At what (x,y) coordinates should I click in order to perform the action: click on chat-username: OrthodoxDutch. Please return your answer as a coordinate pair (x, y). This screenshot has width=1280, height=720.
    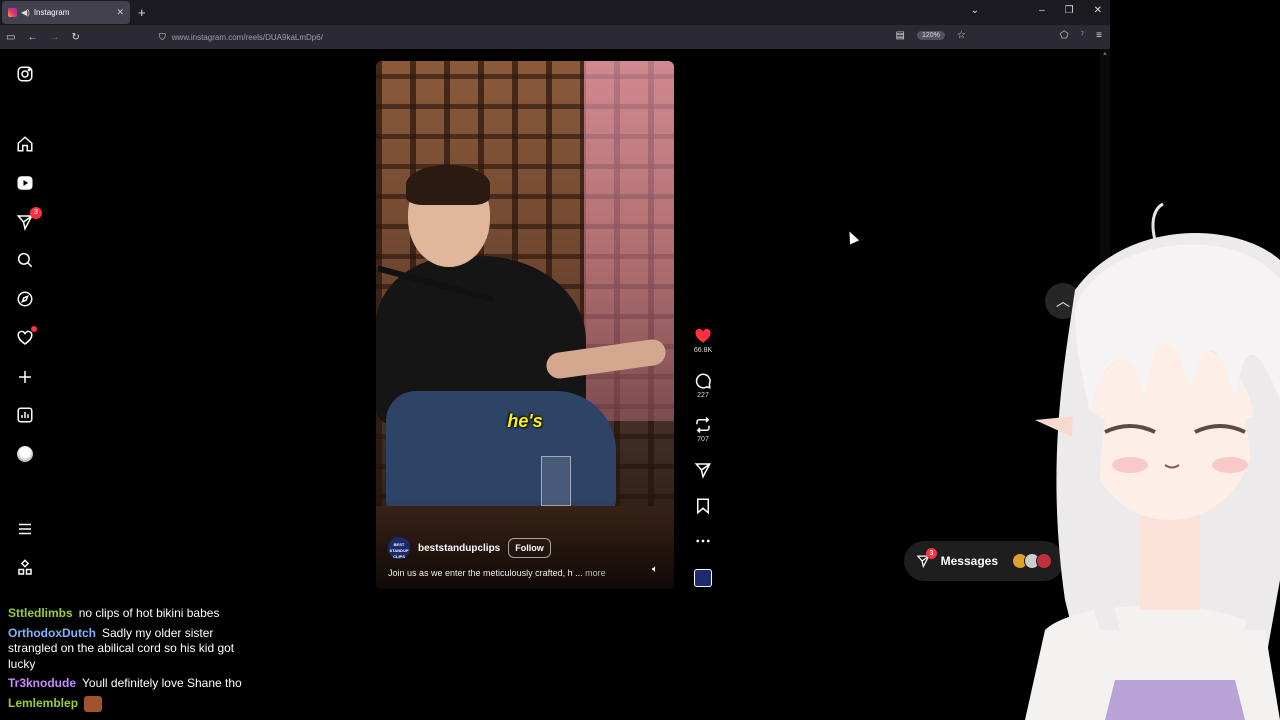
    Looking at the image, I should click on (52, 632).